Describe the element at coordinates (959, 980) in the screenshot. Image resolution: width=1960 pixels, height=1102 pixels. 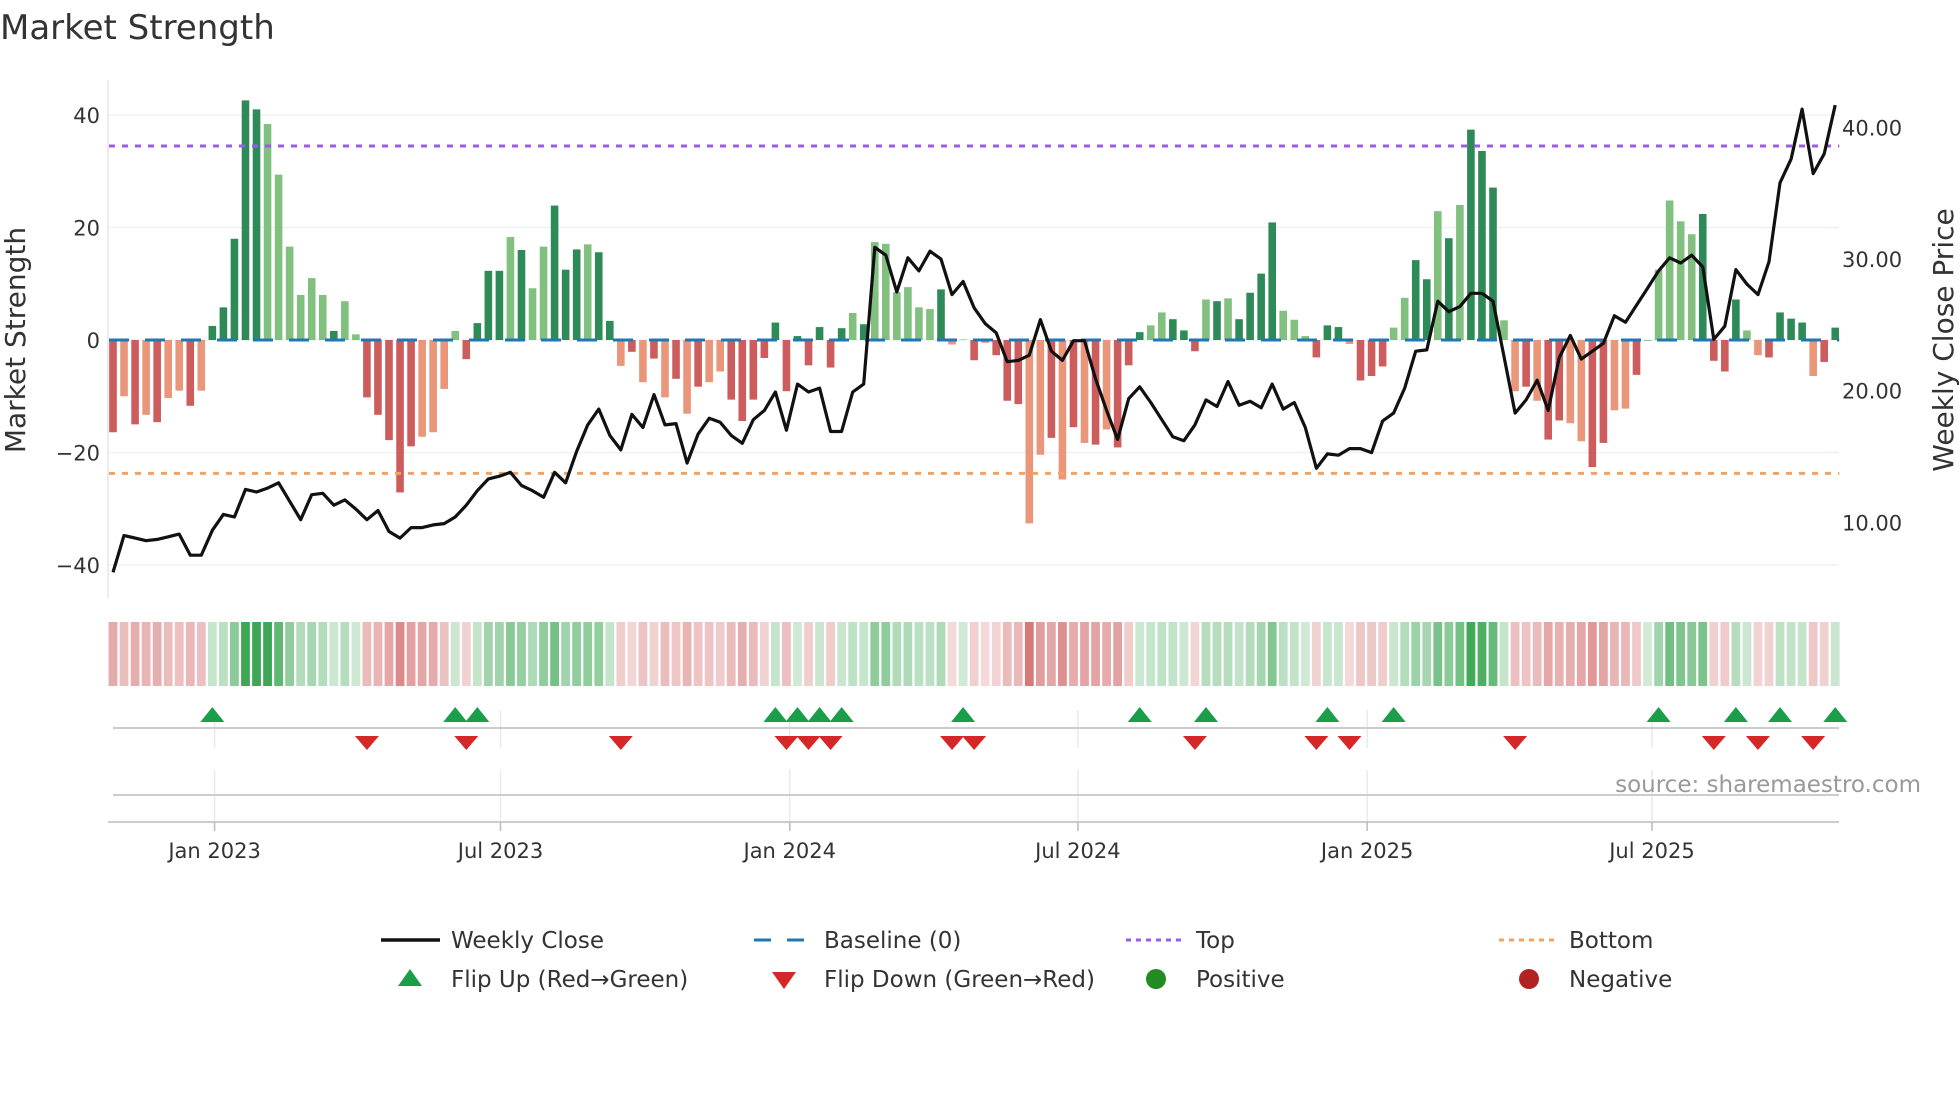
I see `legend-label: Flip Down (Green→Red)` at that location.